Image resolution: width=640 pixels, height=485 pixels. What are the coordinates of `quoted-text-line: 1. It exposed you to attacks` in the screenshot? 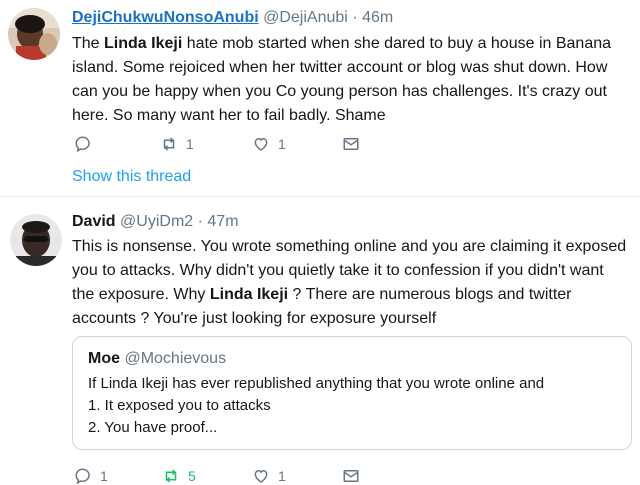 It's located at (179, 405).